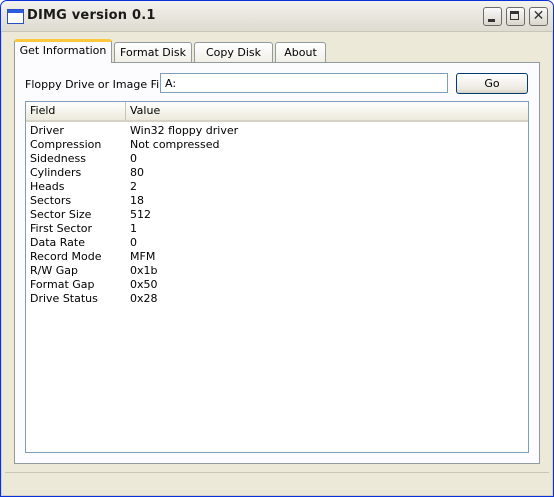 The height and width of the screenshot is (497, 554). What do you see at coordinates (277, 285) in the screenshot?
I see `list-item: Format Gap 0x50` at bounding box center [277, 285].